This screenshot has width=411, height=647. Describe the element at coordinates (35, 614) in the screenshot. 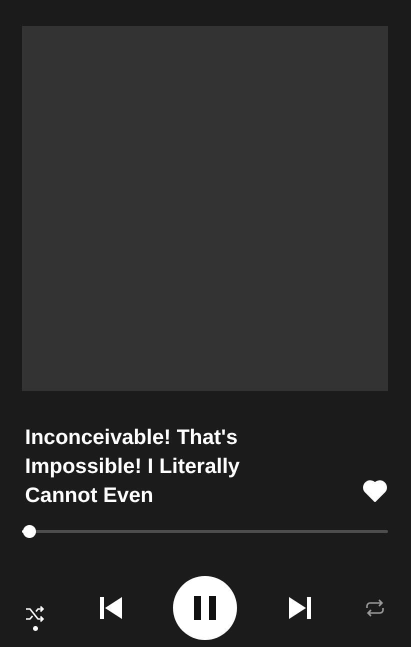

I see `shuffle-icon` at that location.